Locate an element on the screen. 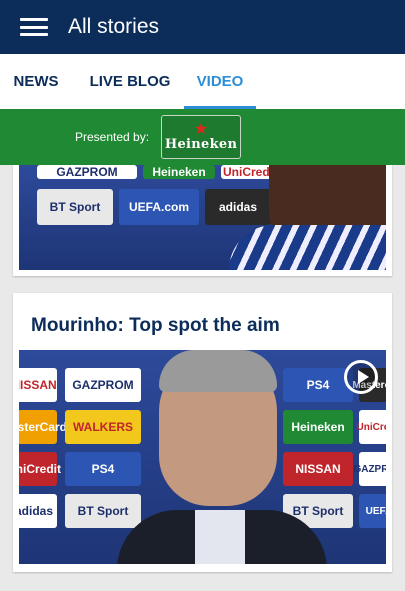  hamburger-menu-icon is located at coordinates (34, 27).